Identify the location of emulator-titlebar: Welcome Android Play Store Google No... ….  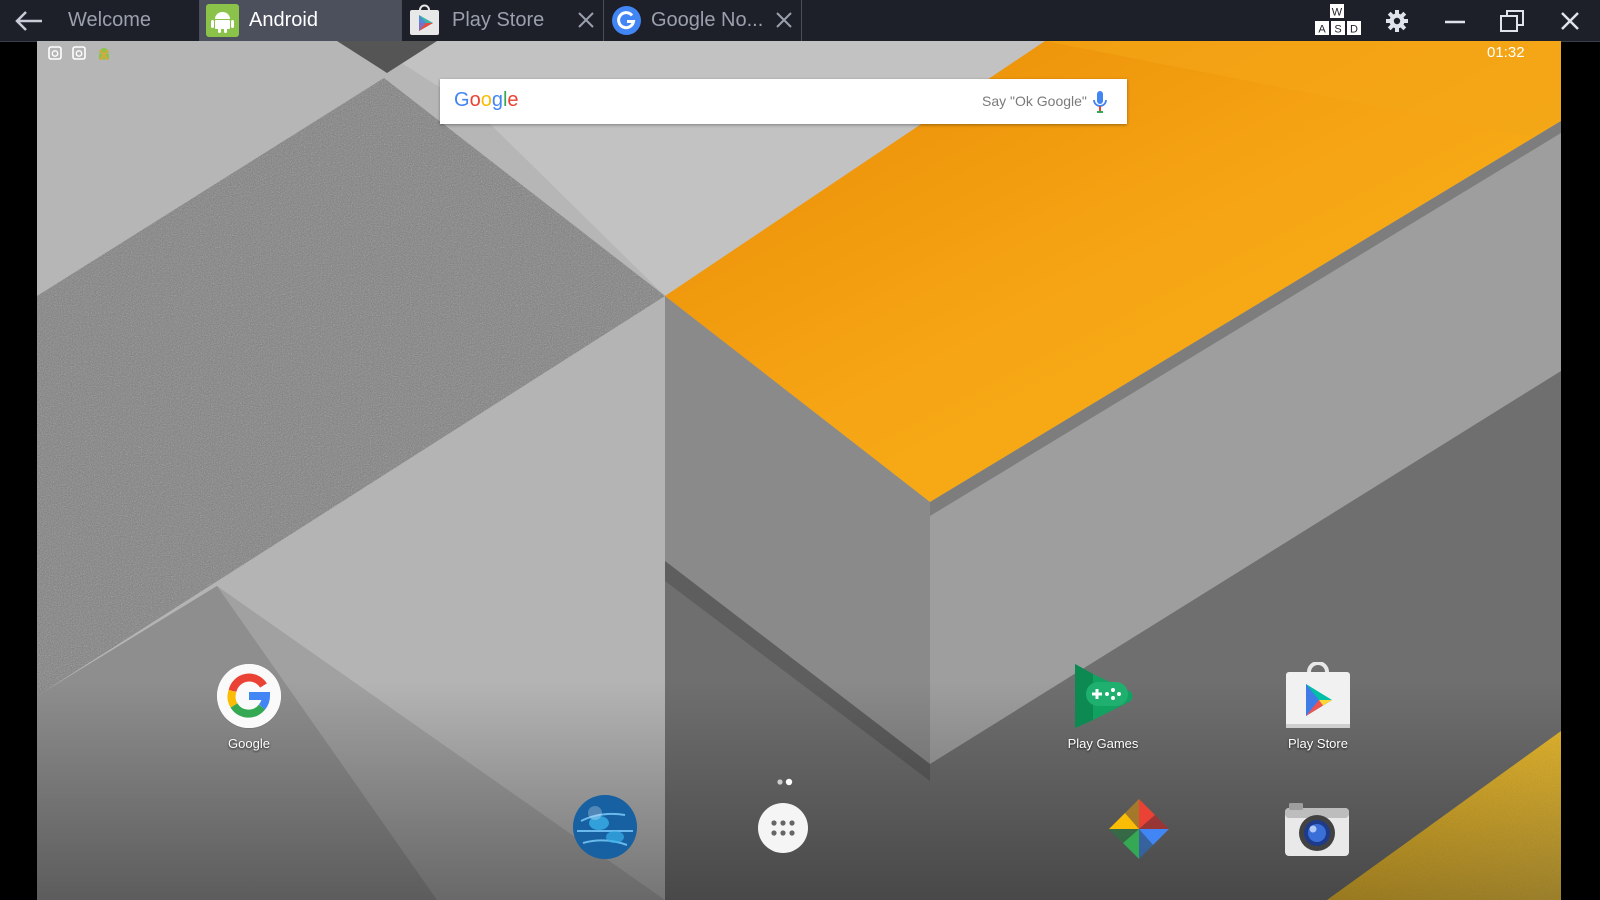
(800, 21).